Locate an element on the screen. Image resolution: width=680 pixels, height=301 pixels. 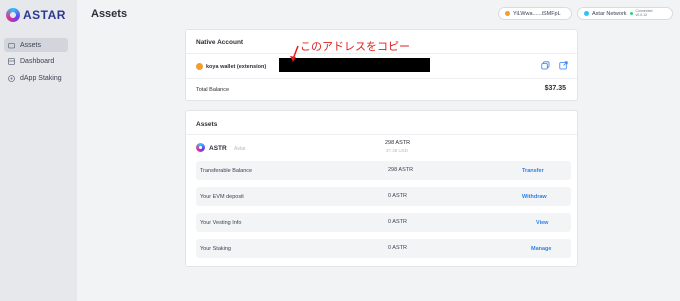
asset-row-staking: Your Staking 0 ASTR Manage is located at coordinates (383, 248).